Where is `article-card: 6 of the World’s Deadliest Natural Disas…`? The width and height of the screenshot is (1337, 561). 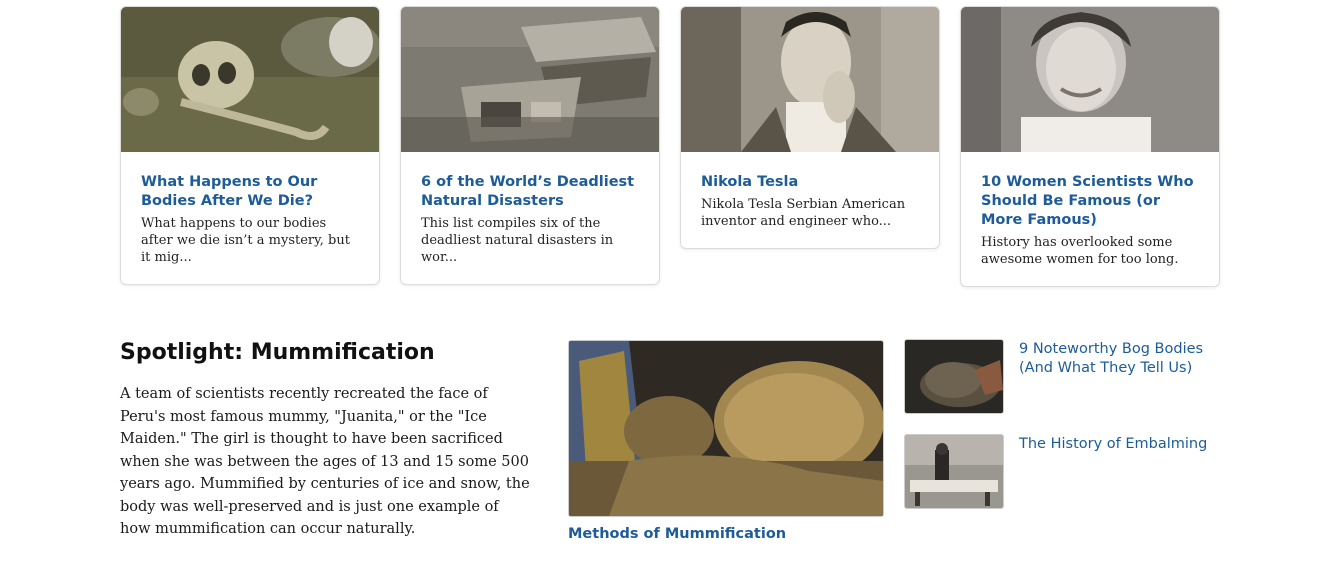
article-card: 6 of the World’s Deadliest Natural Disas… is located at coordinates (530, 145).